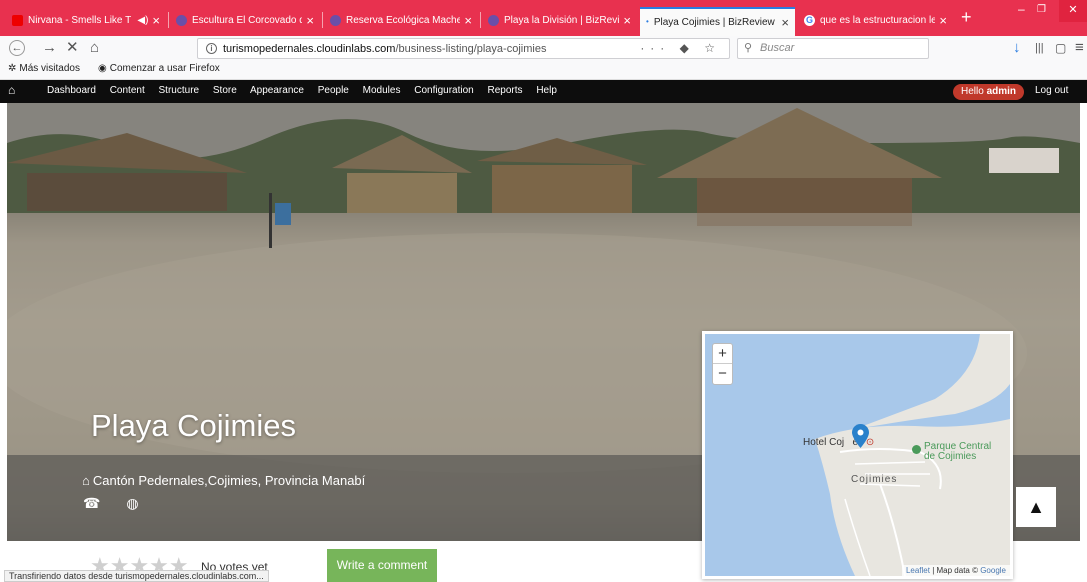 The width and height of the screenshot is (1087, 582). I want to click on tab-title: Reserva Ecológica Mache, so click(403, 20).